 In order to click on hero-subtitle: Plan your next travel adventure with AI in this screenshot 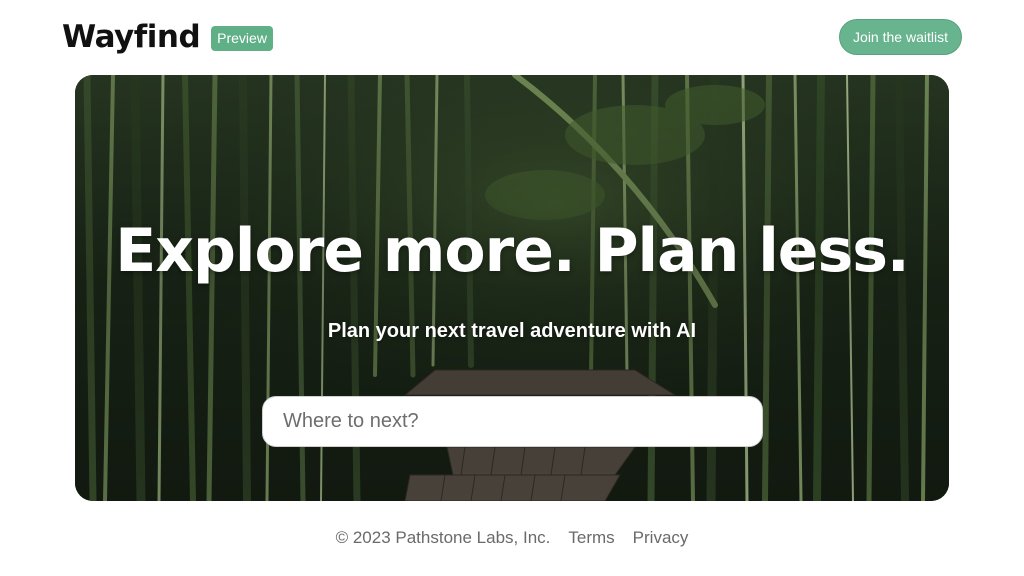, I will do `click(512, 331)`.